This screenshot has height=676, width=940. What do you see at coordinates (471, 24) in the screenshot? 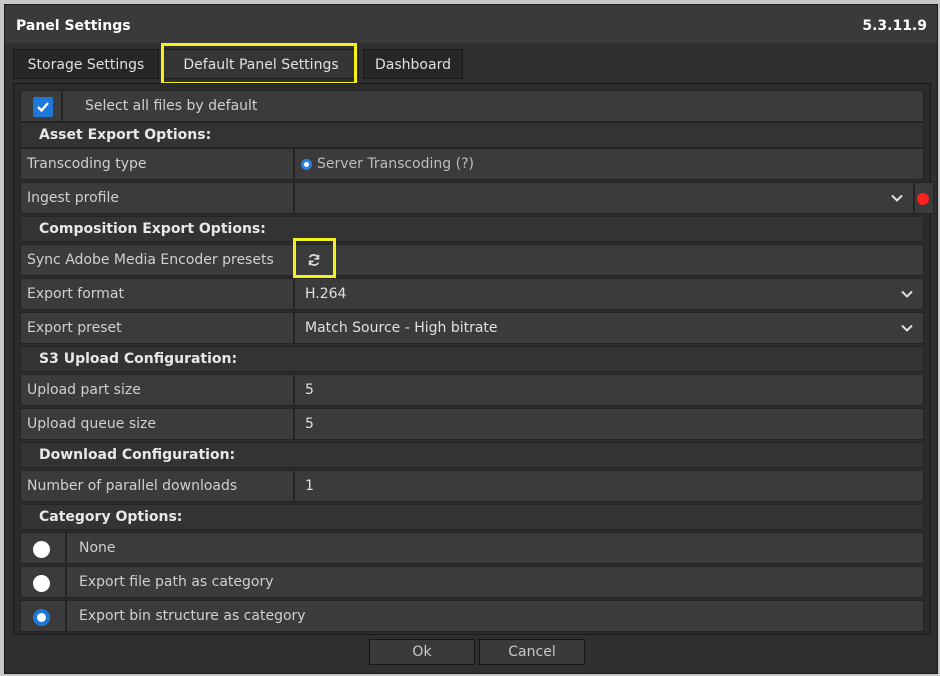
I see `title-bar: Panel Settings 5.3.11.9` at bounding box center [471, 24].